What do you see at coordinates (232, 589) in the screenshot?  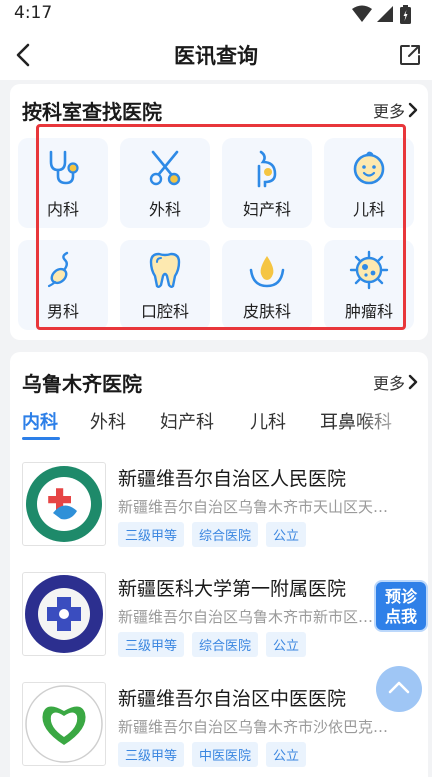 I see `hospital-name: 新疆医科大学第一附属医院` at bounding box center [232, 589].